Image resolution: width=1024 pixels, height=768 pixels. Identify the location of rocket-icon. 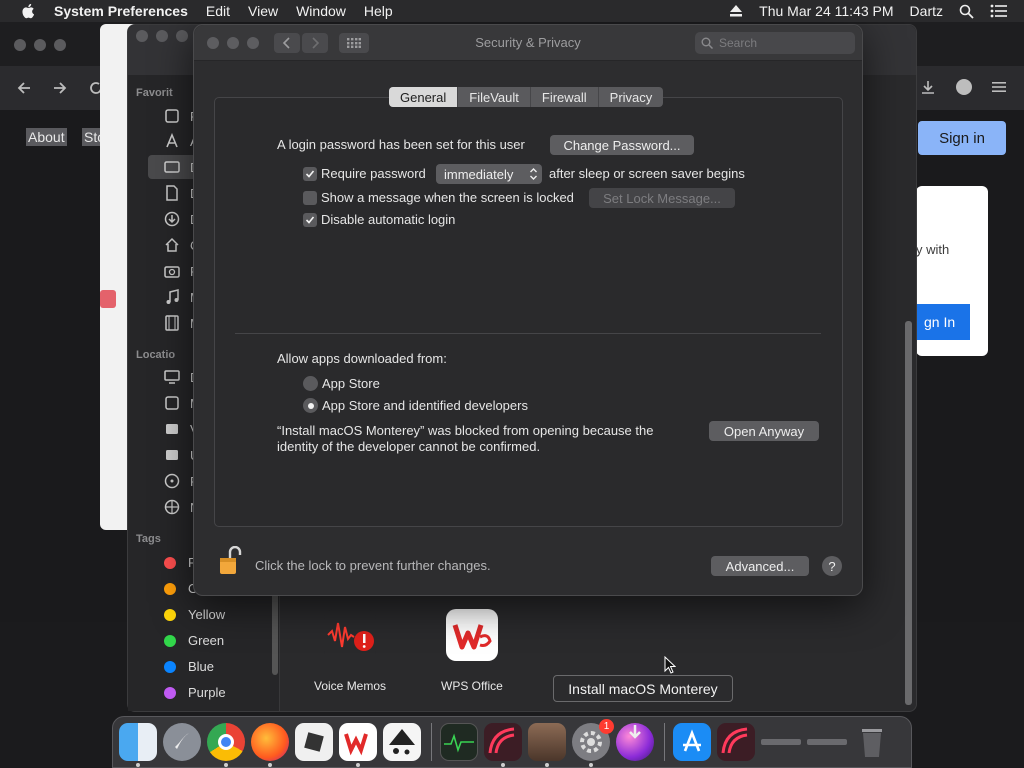
(182, 741).